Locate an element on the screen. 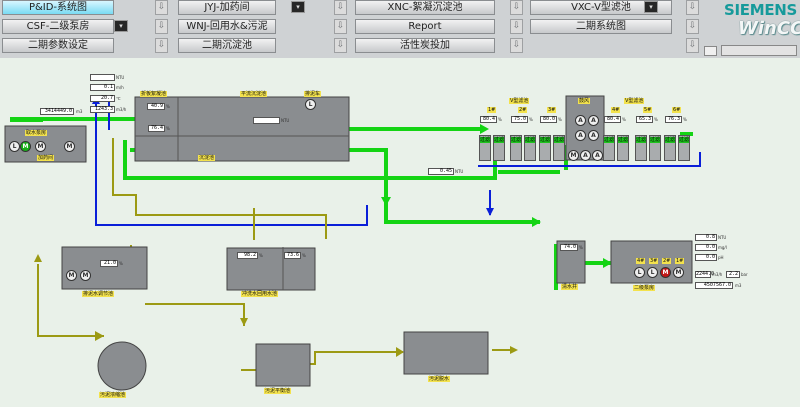 This screenshot has height=407, width=800. filter-group-name: 1# is located at coordinates (492, 110).